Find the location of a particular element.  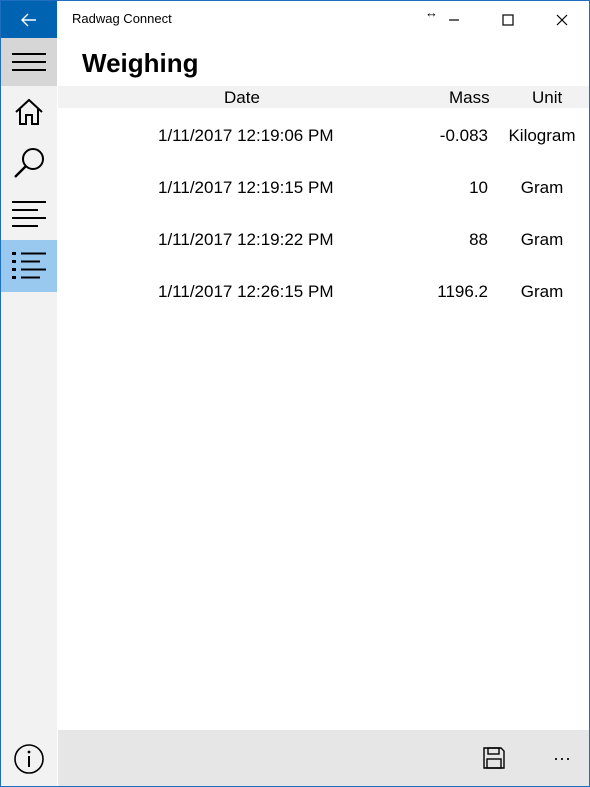

align-left-icon is located at coordinates (29, 214).